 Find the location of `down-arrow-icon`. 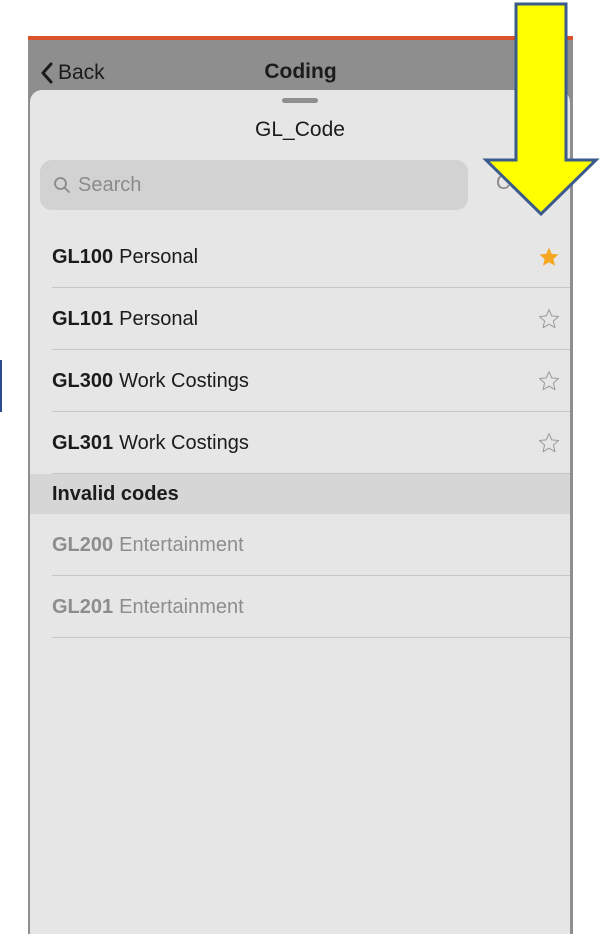

down-arrow-icon is located at coordinates (541, 109).